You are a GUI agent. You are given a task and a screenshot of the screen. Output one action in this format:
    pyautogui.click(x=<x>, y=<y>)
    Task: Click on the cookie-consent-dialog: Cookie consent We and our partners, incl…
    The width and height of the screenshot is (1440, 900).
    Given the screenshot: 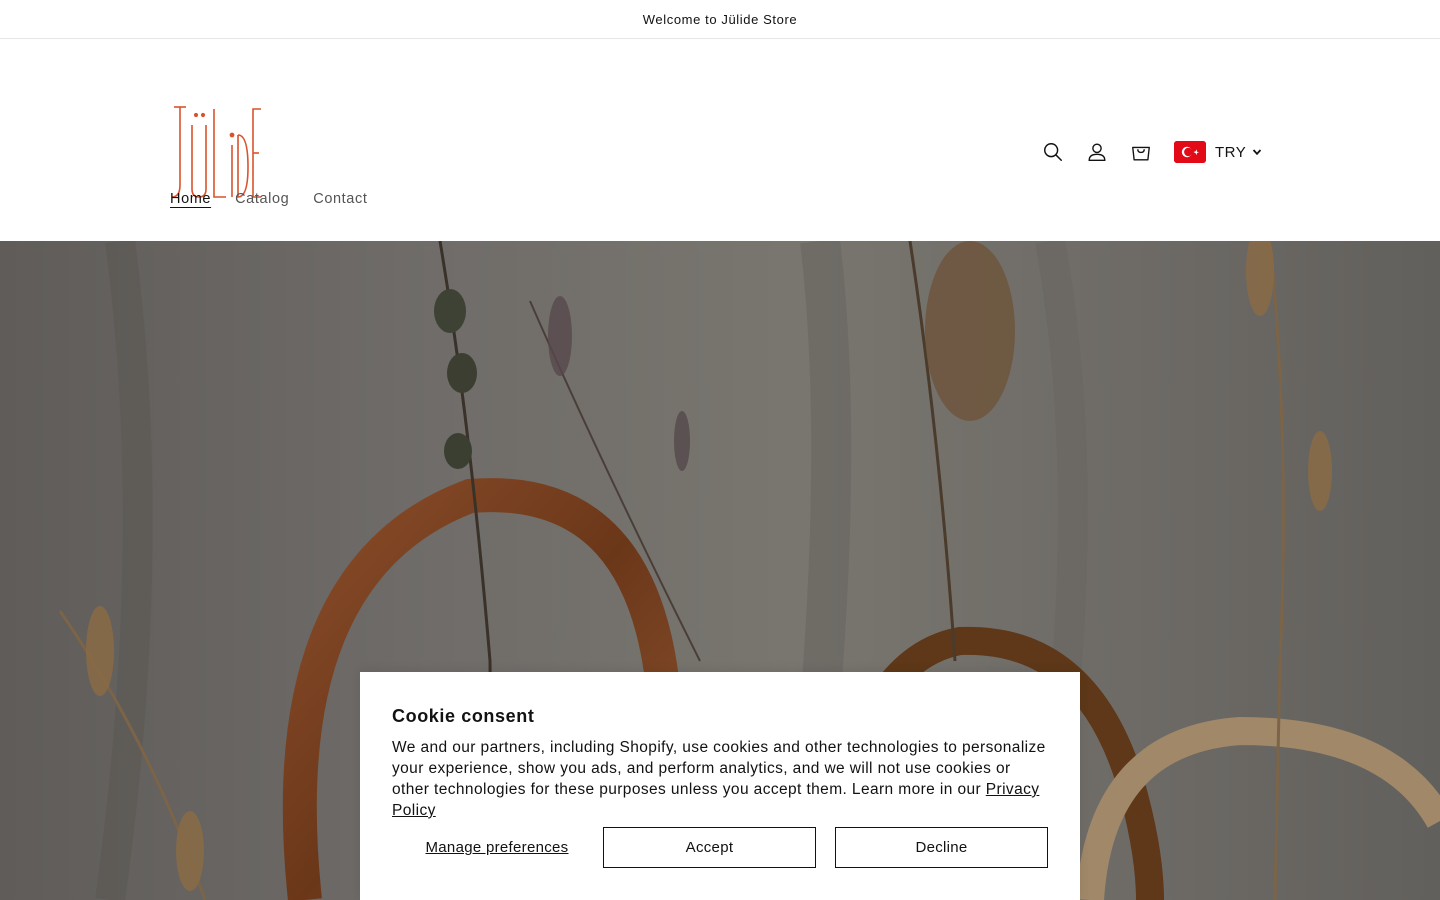 What is the action you would take?
    pyautogui.click(x=720, y=786)
    